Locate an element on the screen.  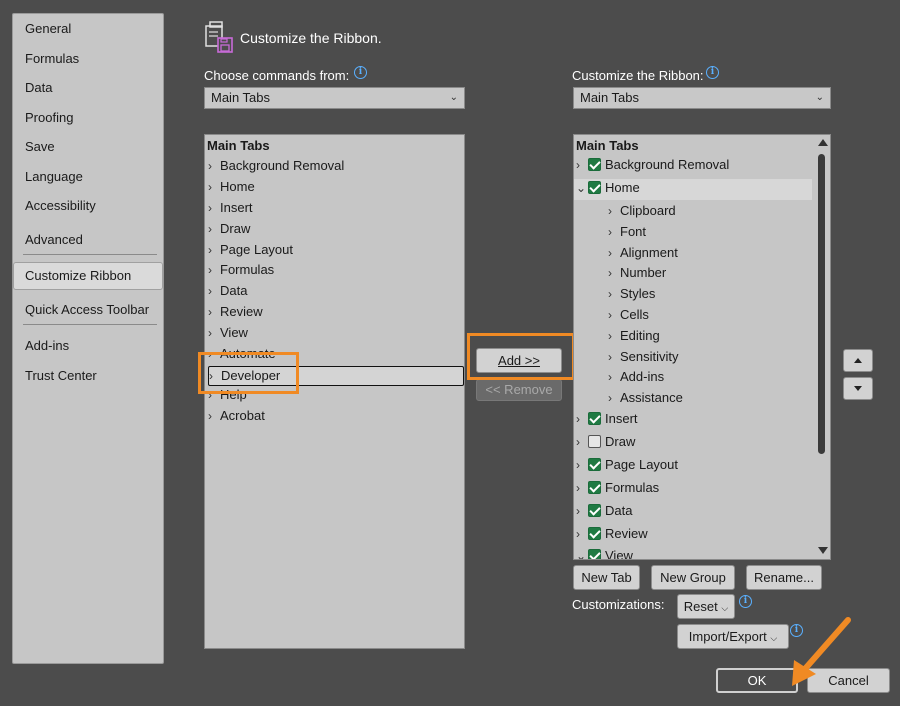
nav-item-general: General is located at coordinates (48, 28).